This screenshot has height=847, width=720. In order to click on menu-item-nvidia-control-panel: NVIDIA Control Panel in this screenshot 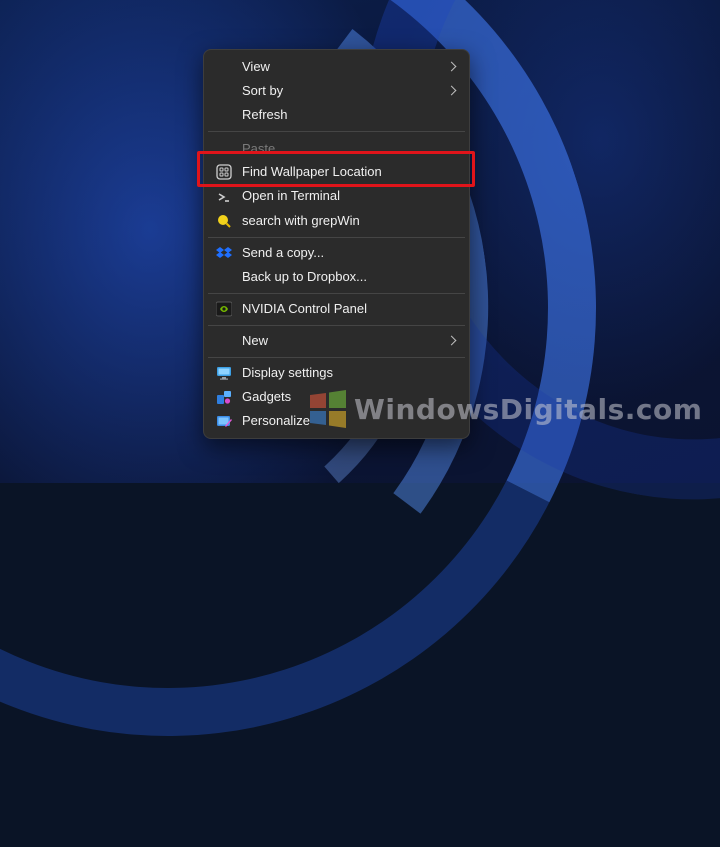, I will do `click(336, 309)`.